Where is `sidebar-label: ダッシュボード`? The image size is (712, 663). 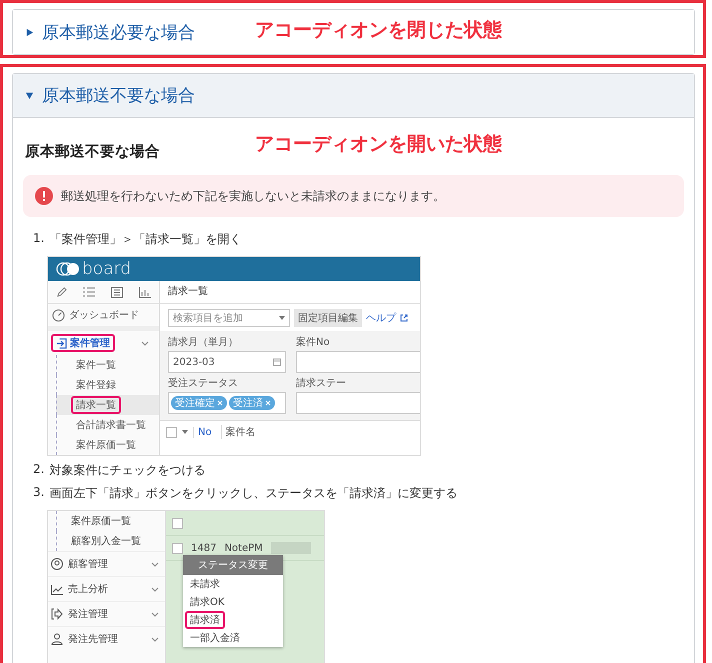
sidebar-label: ダッシュボード is located at coordinates (104, 315).